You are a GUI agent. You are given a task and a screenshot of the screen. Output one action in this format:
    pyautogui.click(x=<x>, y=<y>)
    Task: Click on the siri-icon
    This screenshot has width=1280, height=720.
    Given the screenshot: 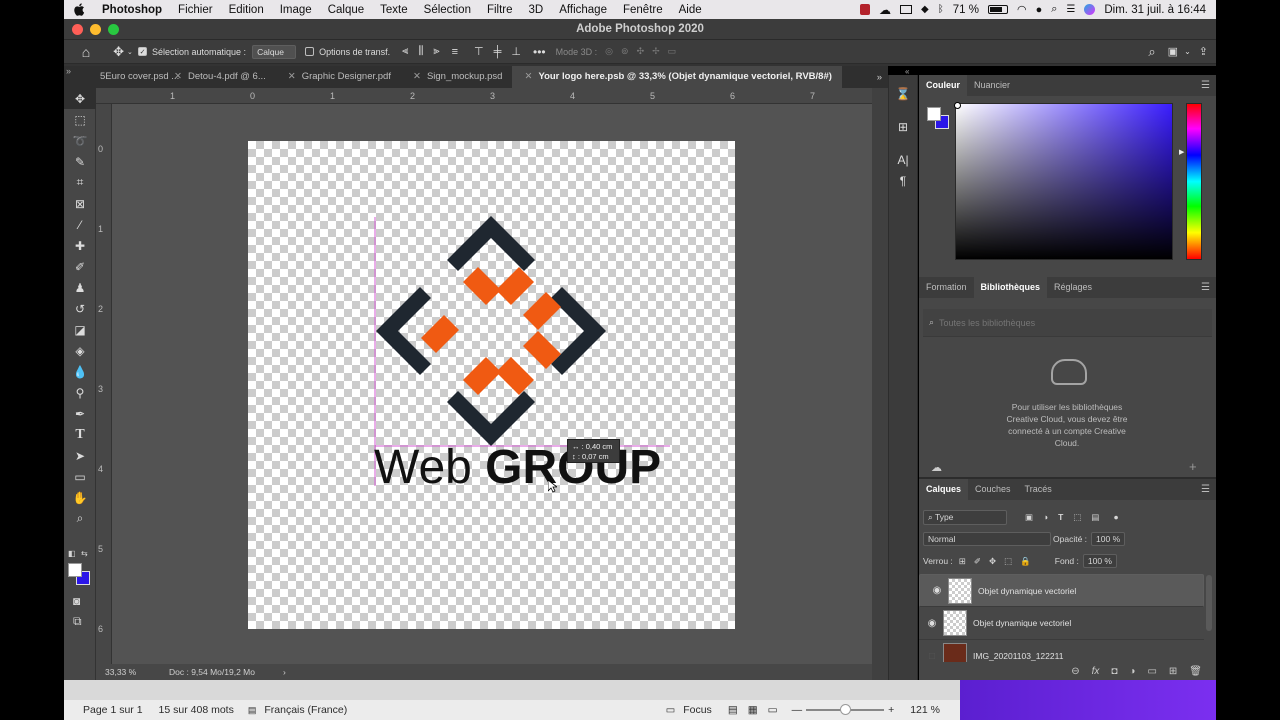 What is the action you would take?
    pyautogui.click(x=1090, y=9)
    